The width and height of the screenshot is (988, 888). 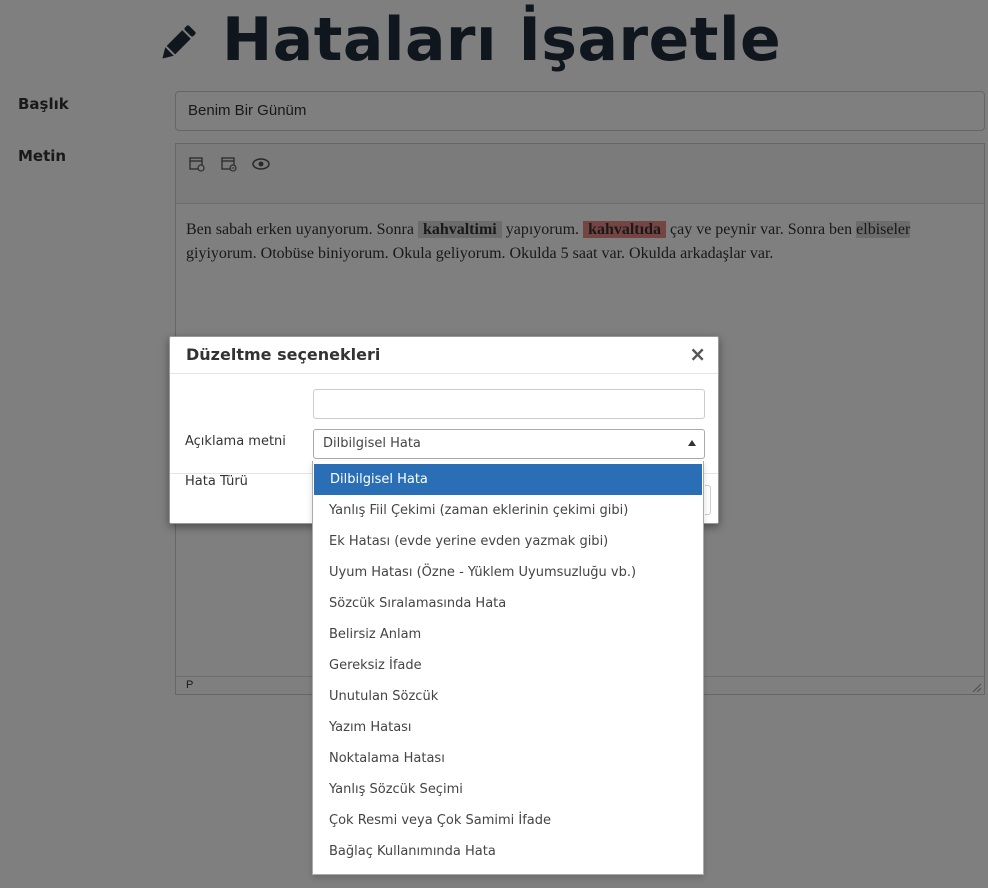 What do you see at coordinates (509, 444) in the screenshot?
I see `error-type-select: Dilbilgisel Hata` at bounding box center [509, 444].